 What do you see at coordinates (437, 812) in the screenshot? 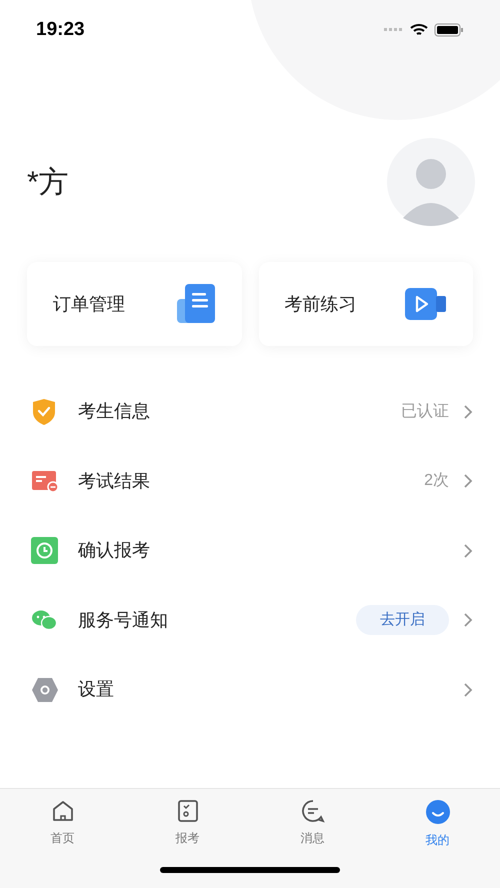
I see `smile-icon` at bounding box center [437, 812].